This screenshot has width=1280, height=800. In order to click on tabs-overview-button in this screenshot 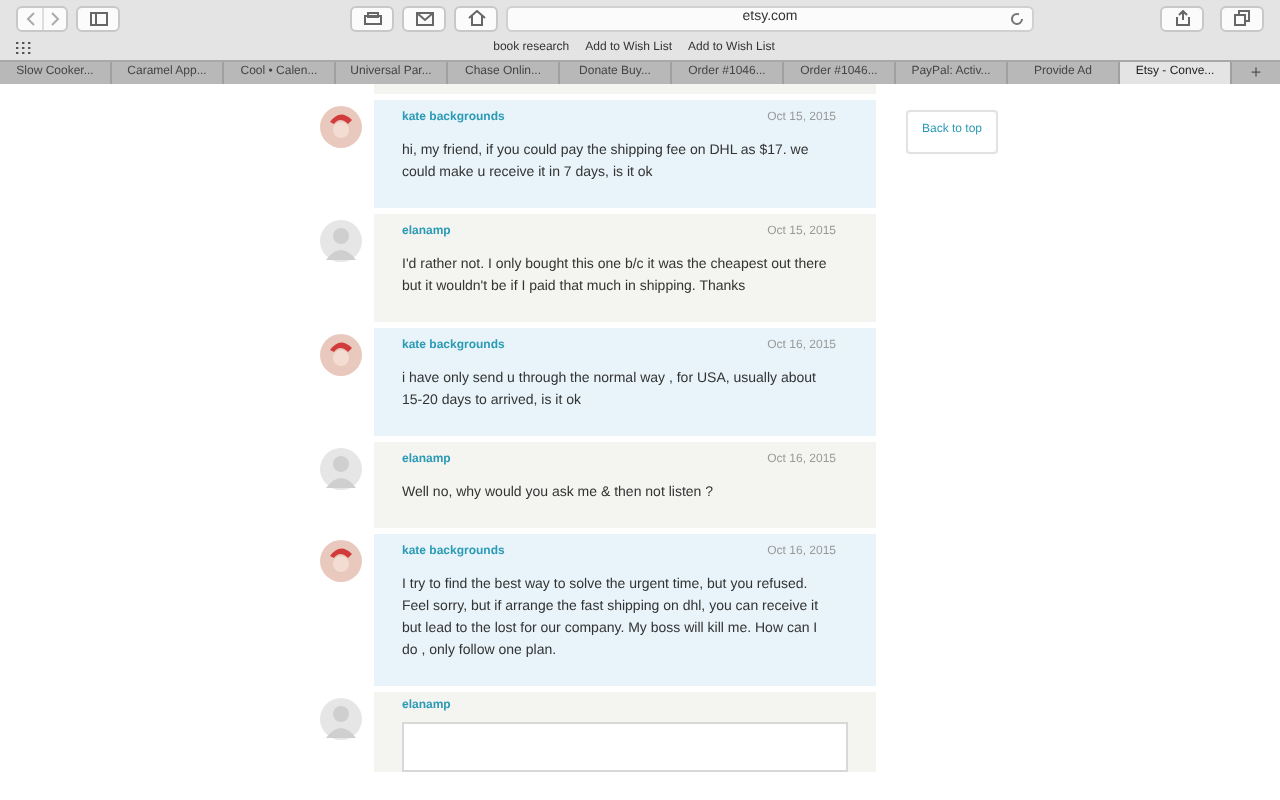, I will do `click(1242, 18)`.